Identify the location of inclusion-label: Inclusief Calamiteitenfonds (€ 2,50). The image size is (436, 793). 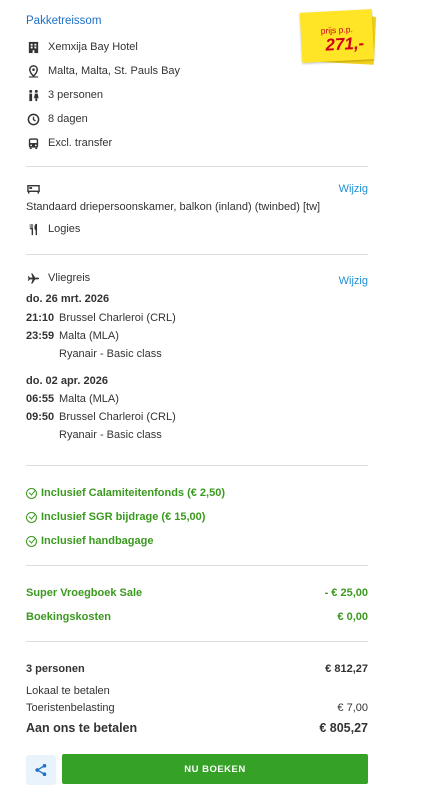
(133, 493).